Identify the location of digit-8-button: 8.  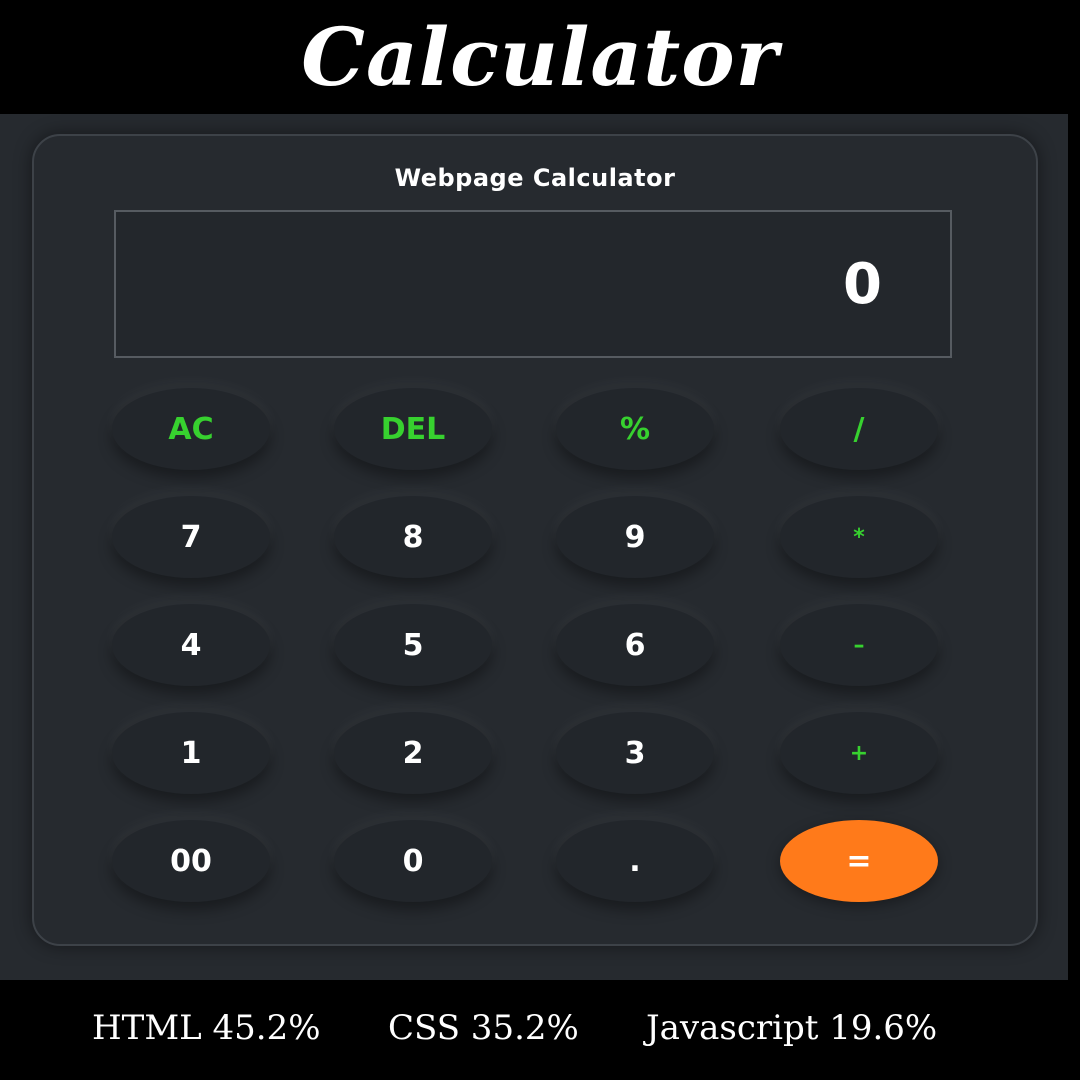
(413, 537).